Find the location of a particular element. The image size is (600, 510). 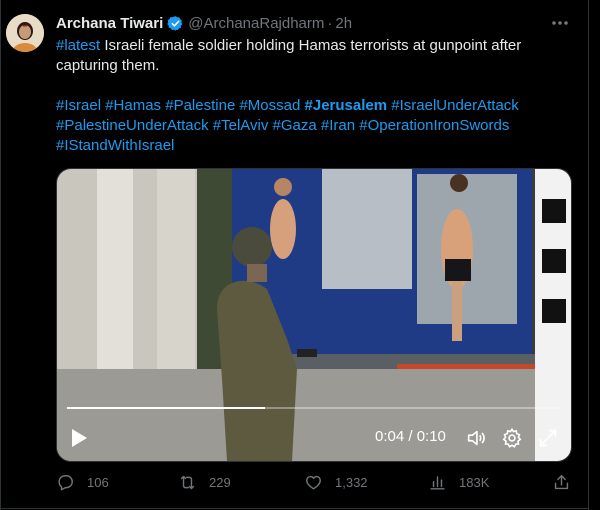

share-button is located at coordinates (567, 482).